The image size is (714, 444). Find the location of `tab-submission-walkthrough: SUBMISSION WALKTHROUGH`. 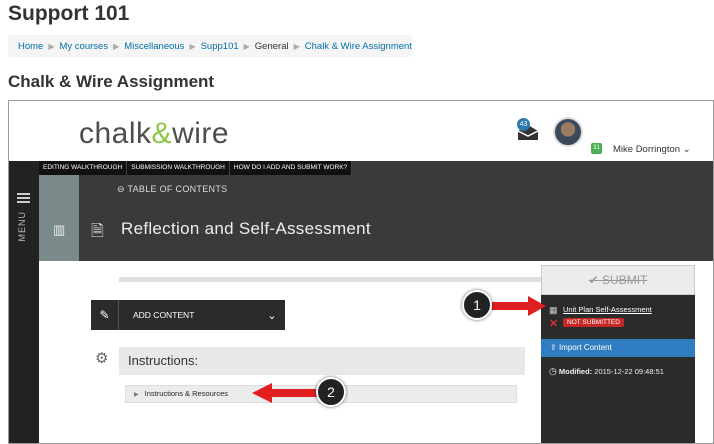

tab-submission-walkthrough: SUBMISSION WALKTHROUGH is located at coordinates (178, 168).